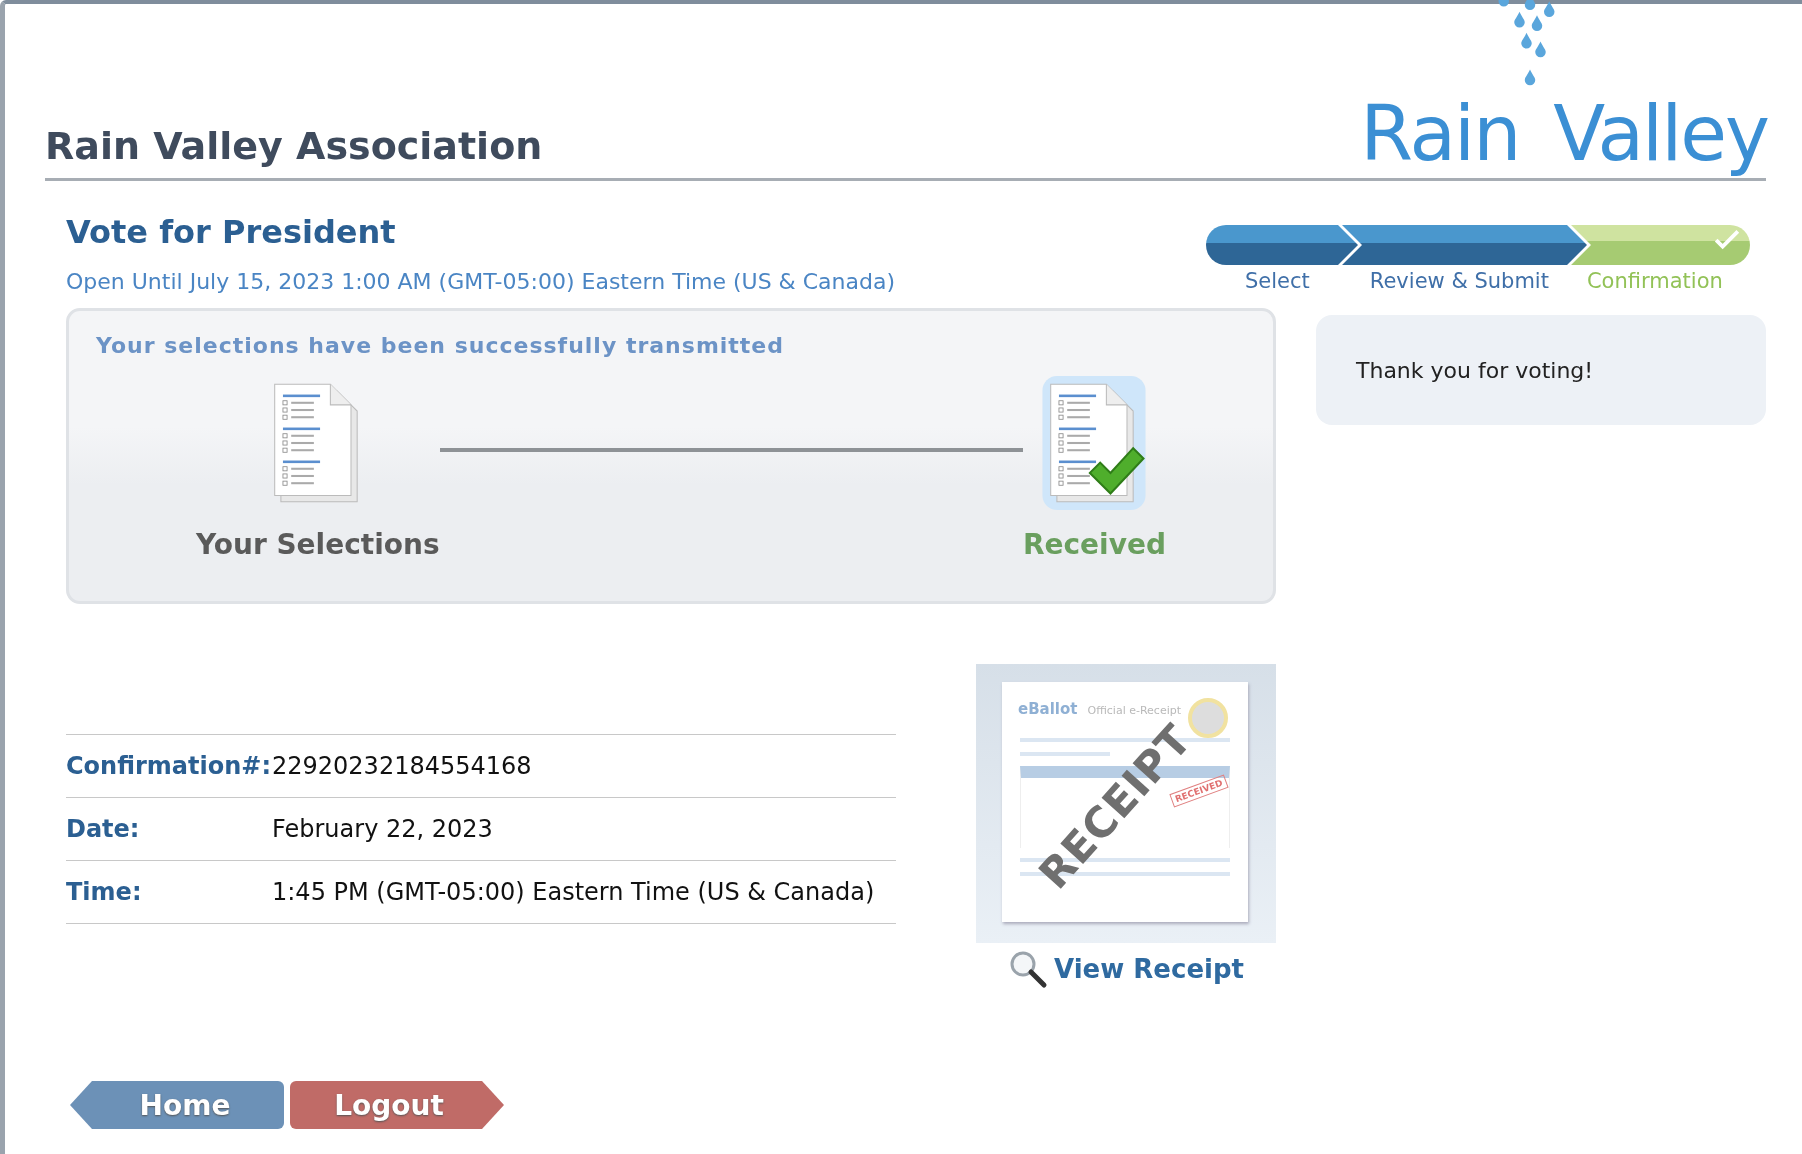 The width and height of the screenshot is (1802, 1154). I want to click on page-title: Rain Valley Association, so click(294, 146).